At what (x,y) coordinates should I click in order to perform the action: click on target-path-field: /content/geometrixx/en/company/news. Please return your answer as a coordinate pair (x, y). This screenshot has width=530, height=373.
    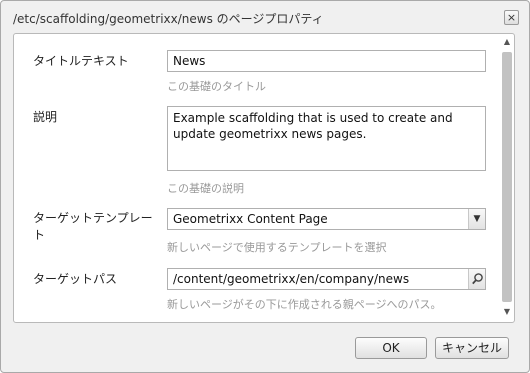
    Looking at the image, I should click on (326, 279).